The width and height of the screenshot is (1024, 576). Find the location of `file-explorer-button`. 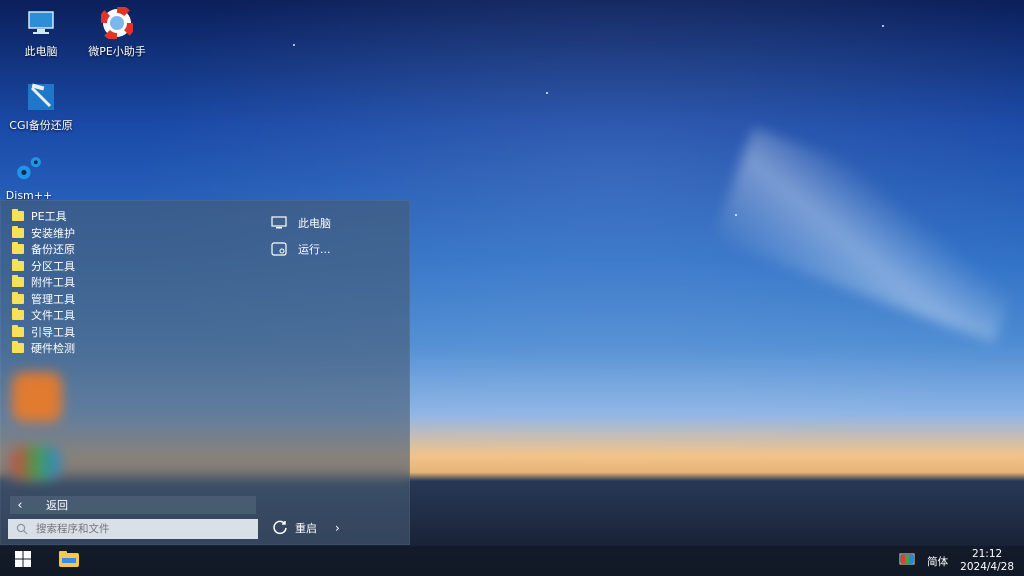

file-explorer-button is located at coordinates (69, 561).